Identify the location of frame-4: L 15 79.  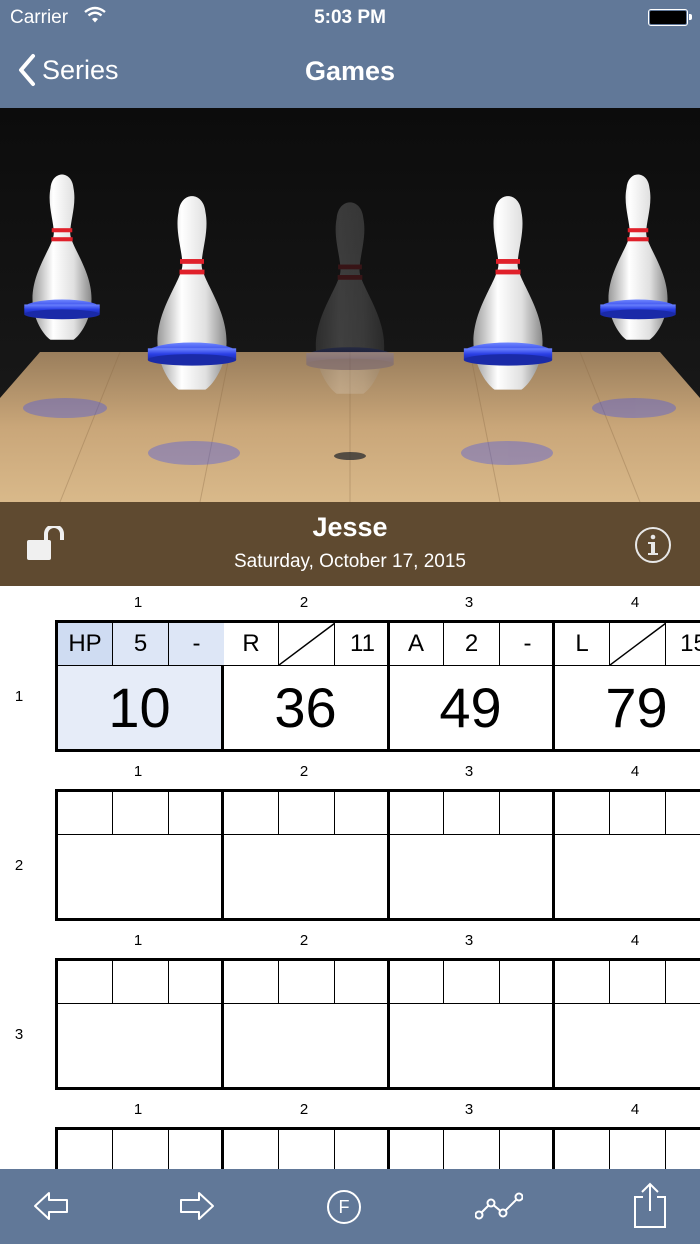
(627, 686).